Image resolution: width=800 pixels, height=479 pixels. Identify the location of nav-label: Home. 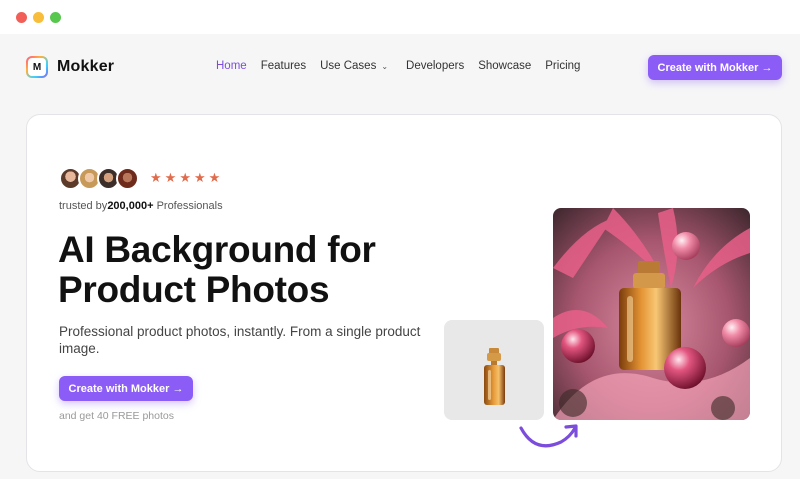
(231, 66).